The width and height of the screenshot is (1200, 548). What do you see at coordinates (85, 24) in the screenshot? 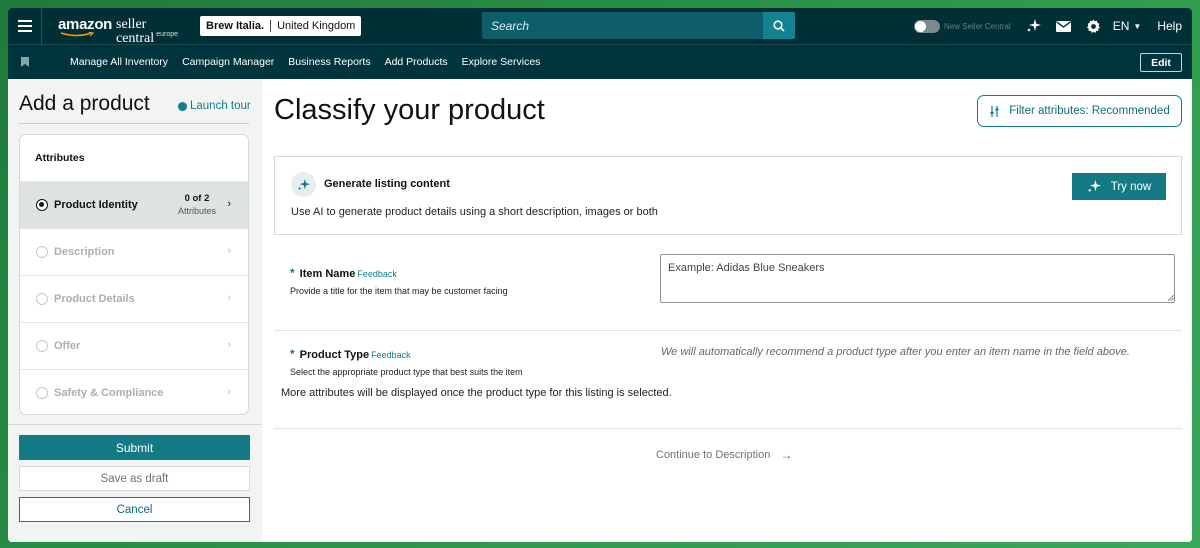
I see `logo-brand: amazon` at bounding box center [85, 24].